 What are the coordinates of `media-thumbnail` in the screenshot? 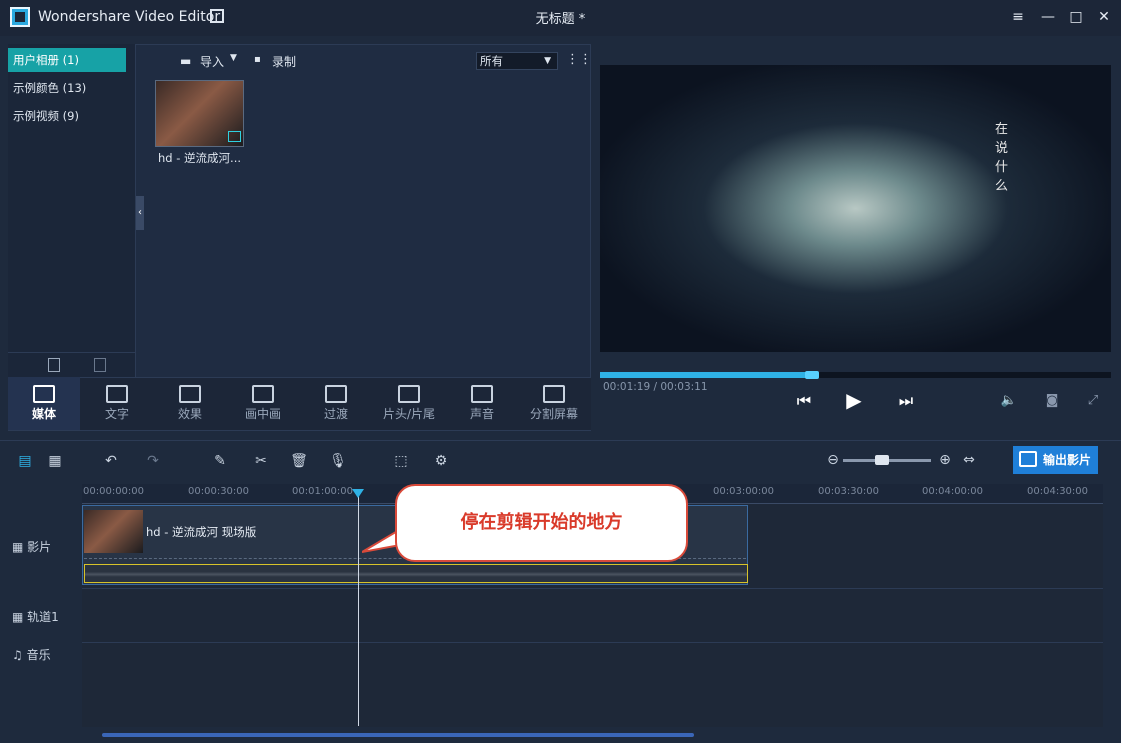 It's located at (199, 113).